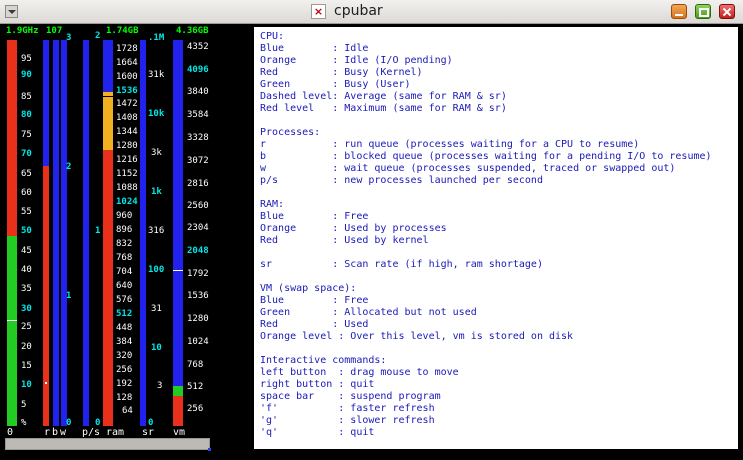 The height and width of the screenshot is (460, 743). What do you see at coordinates (156, 231) in the screenshot?
I see `sr-tick: 316` at bounding box center [156, 231].